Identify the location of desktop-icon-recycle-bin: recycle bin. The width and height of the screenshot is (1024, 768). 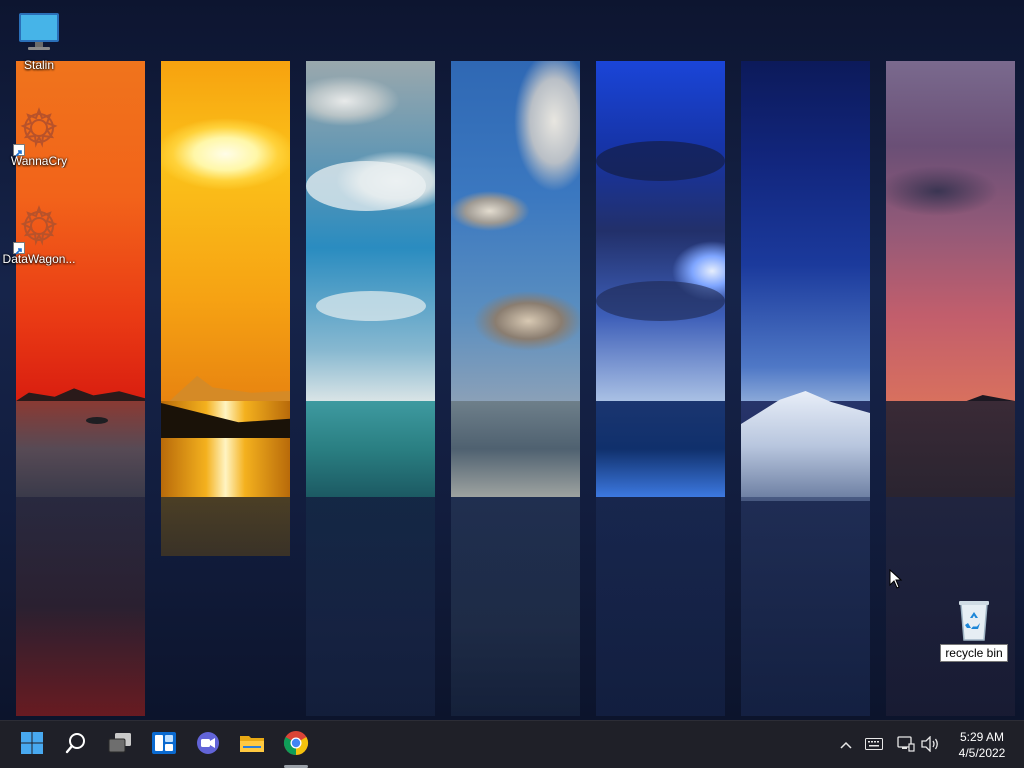
(974, 631).